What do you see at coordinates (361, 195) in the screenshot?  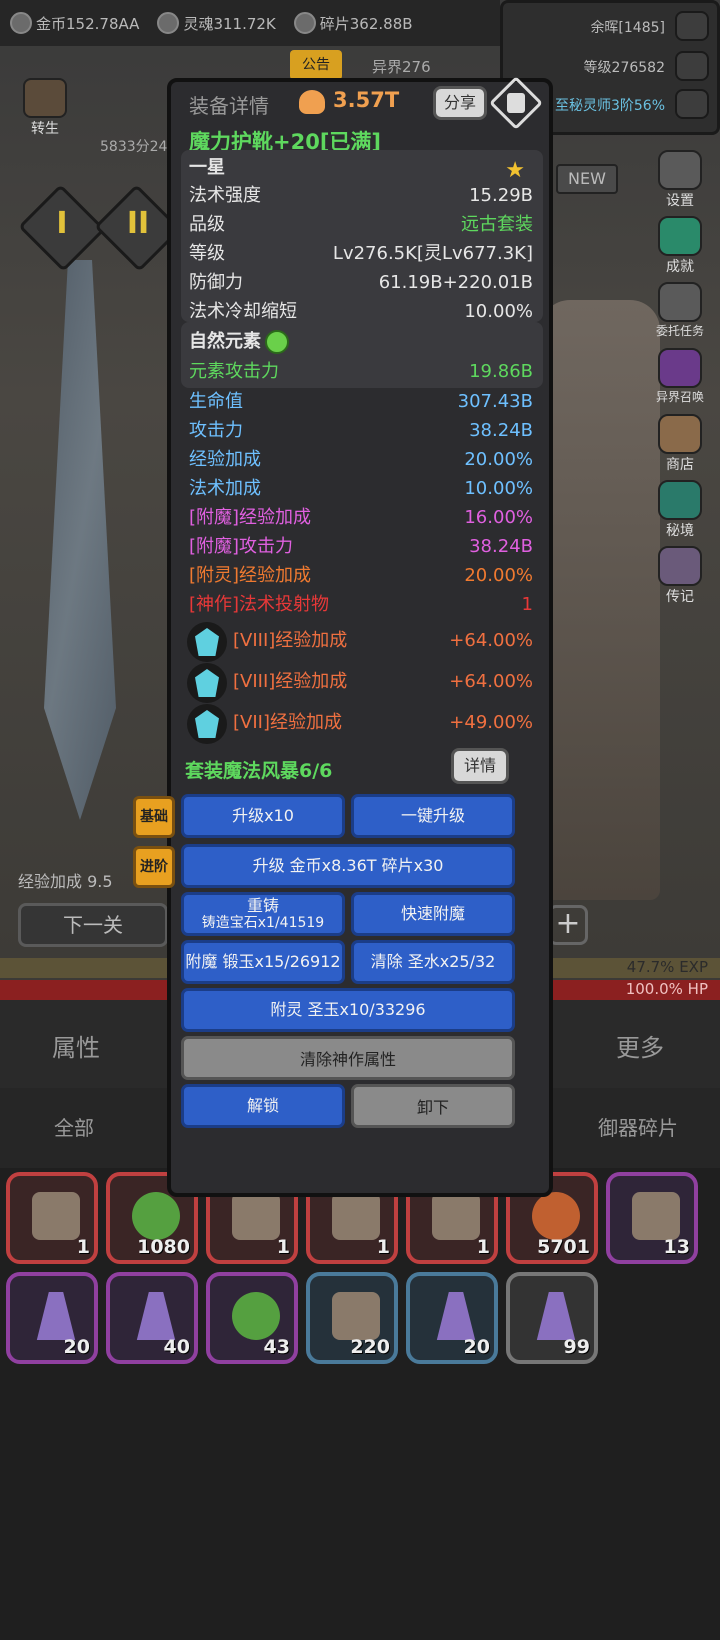 I see `base-stat-row: 法术强度 15.29B` at bounding box center [361, 195].